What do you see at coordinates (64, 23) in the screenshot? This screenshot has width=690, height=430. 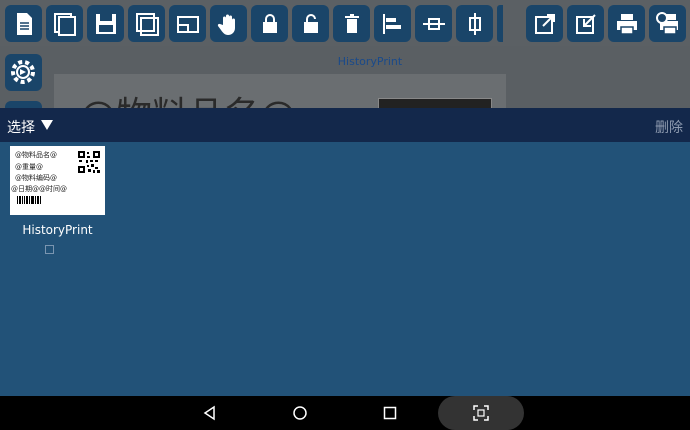 I see `copy-icon` at bounding box center [64, 23].